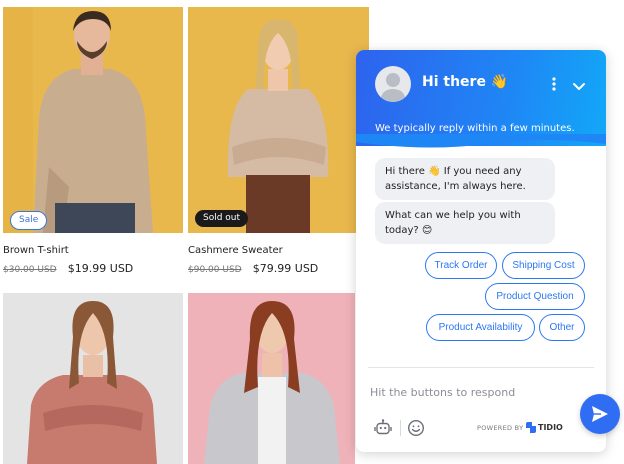 The width and height of the screenshot is (624, 464). Describe the element at coordinates (461, 265) in the screenshot. I see `quick-reply-track-order: Track Order` at that location.